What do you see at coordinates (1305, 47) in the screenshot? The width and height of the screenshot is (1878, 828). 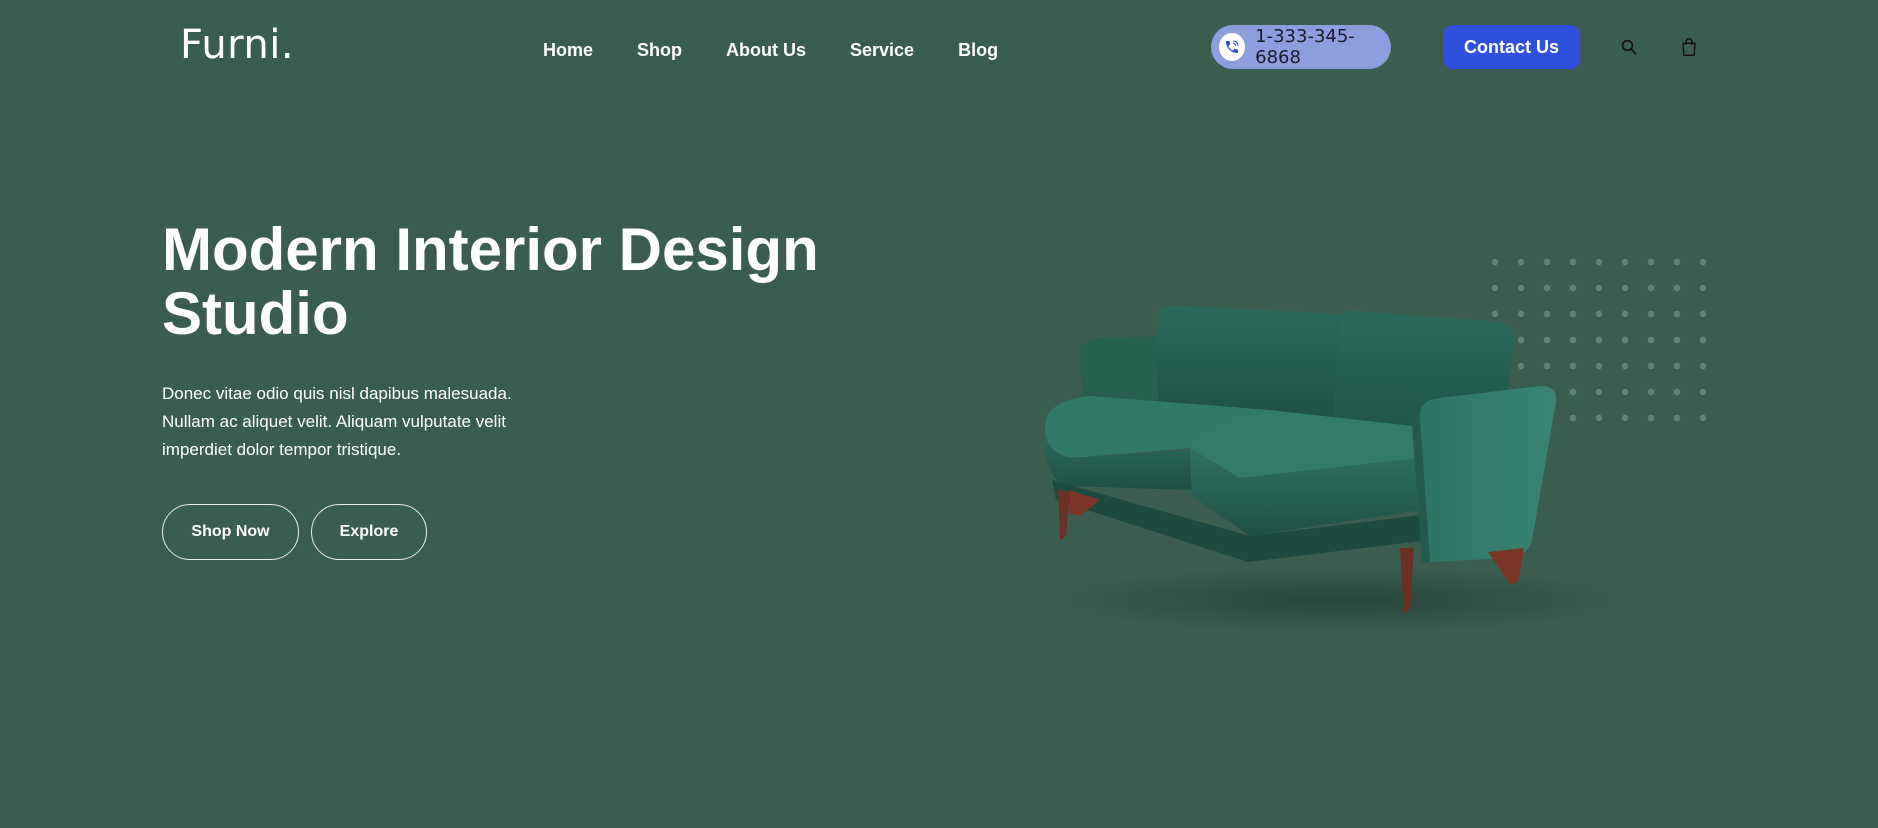 I see `phone-number: 1-333-345-6868` at bounding box center [1305, 47].